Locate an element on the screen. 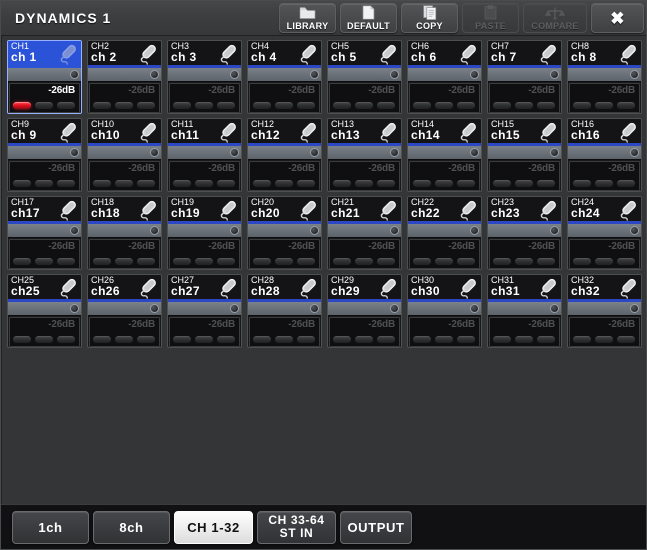  channel-cell: CH20 ch20 -26dB is located at coordinates (285, 234).